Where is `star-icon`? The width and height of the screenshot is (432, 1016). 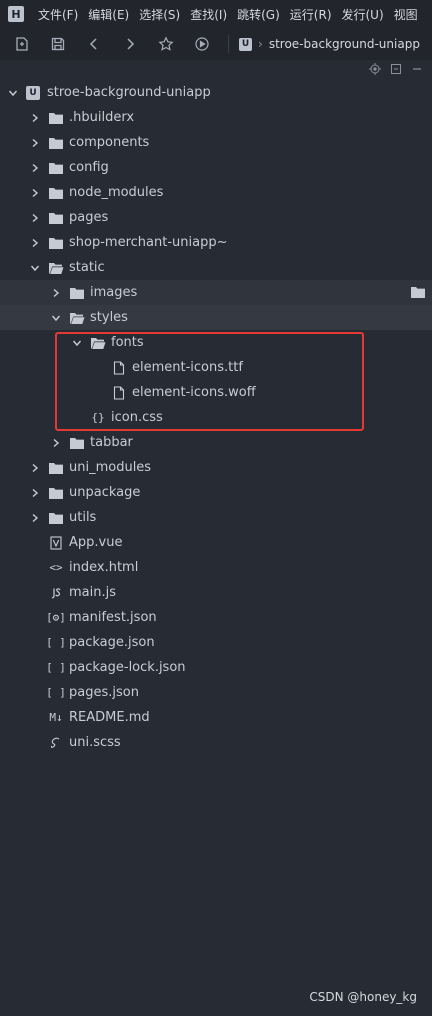 star-icon is located at coordinates (166, 44).